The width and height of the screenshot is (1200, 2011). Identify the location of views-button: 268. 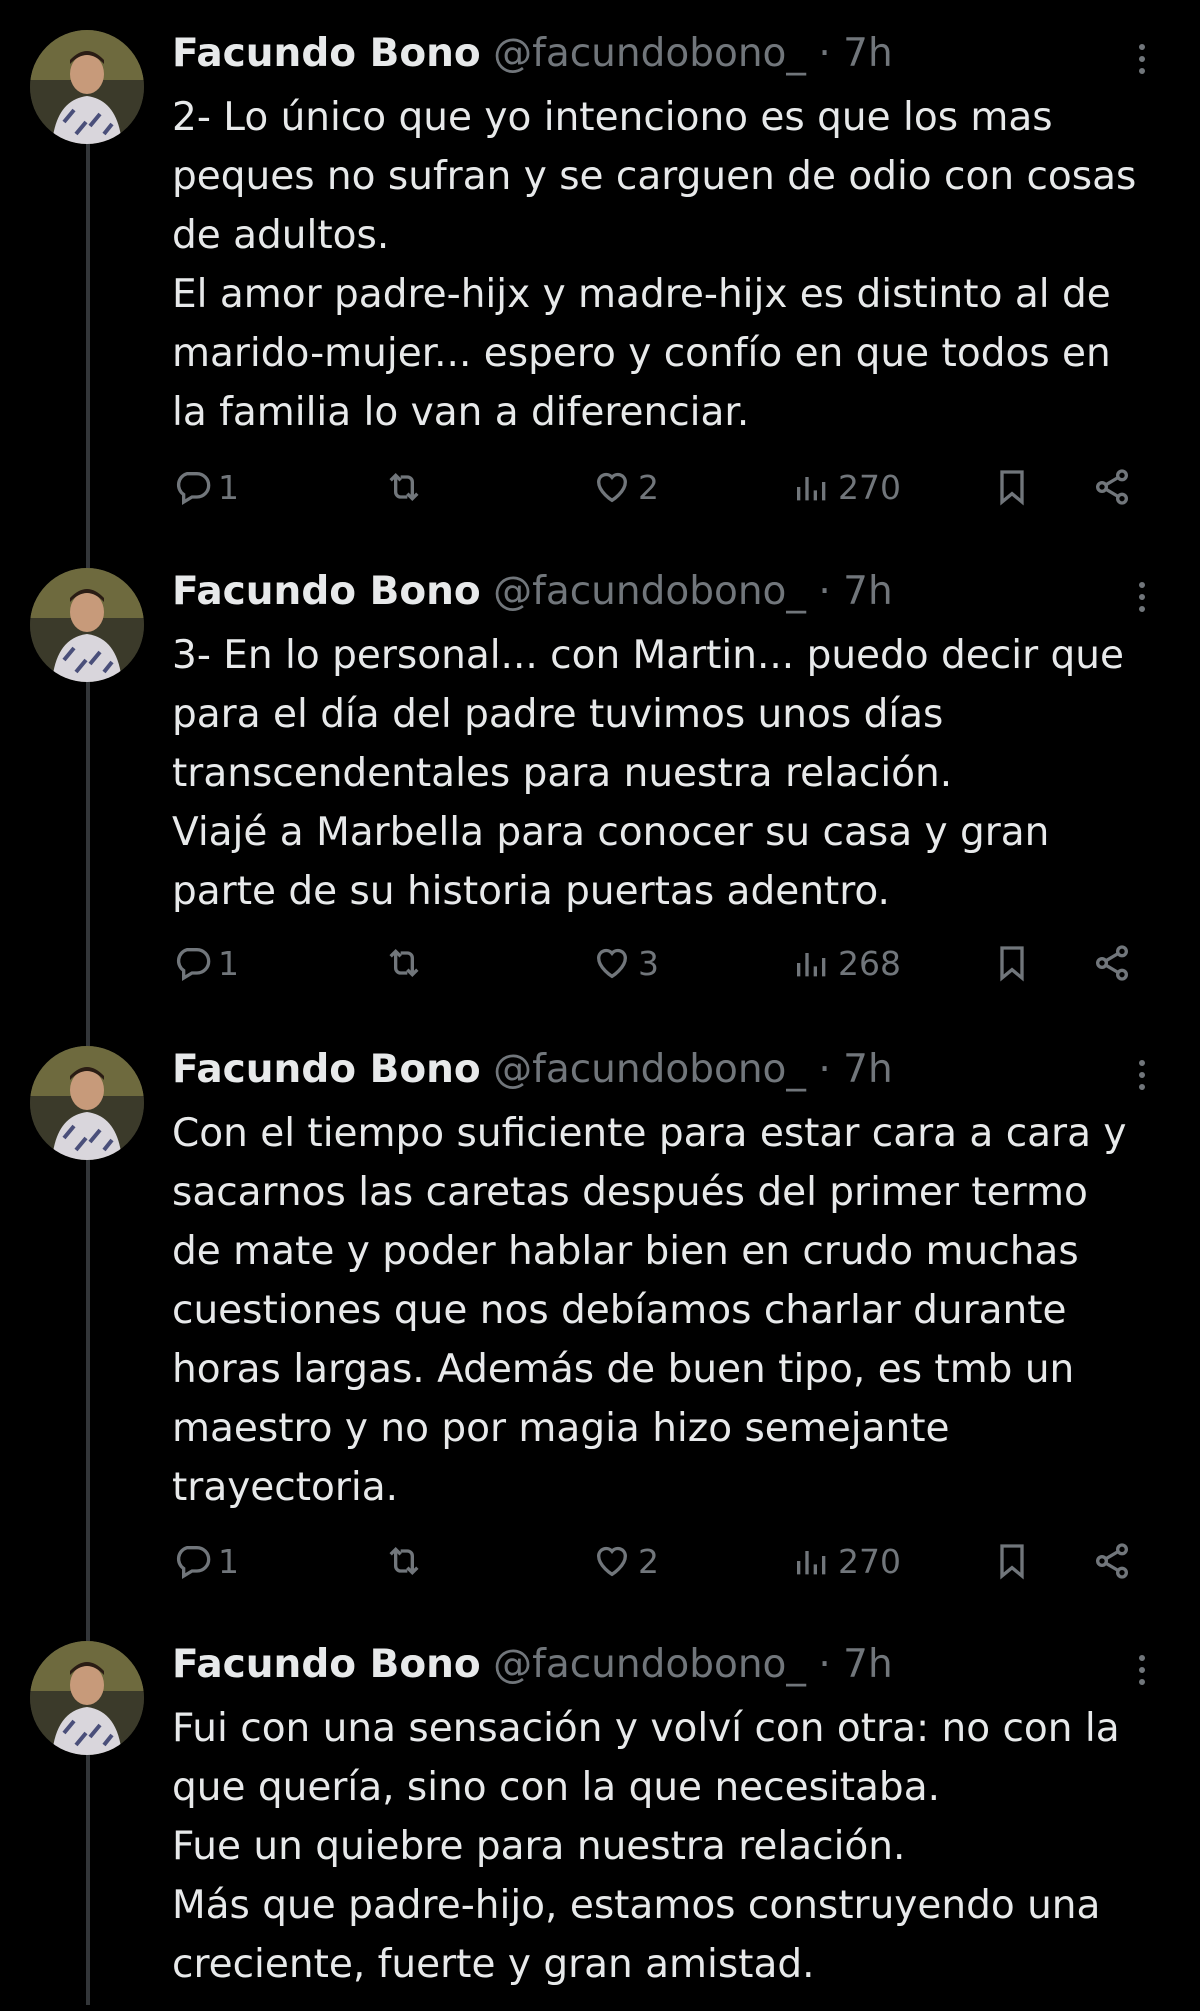
(846, 963).